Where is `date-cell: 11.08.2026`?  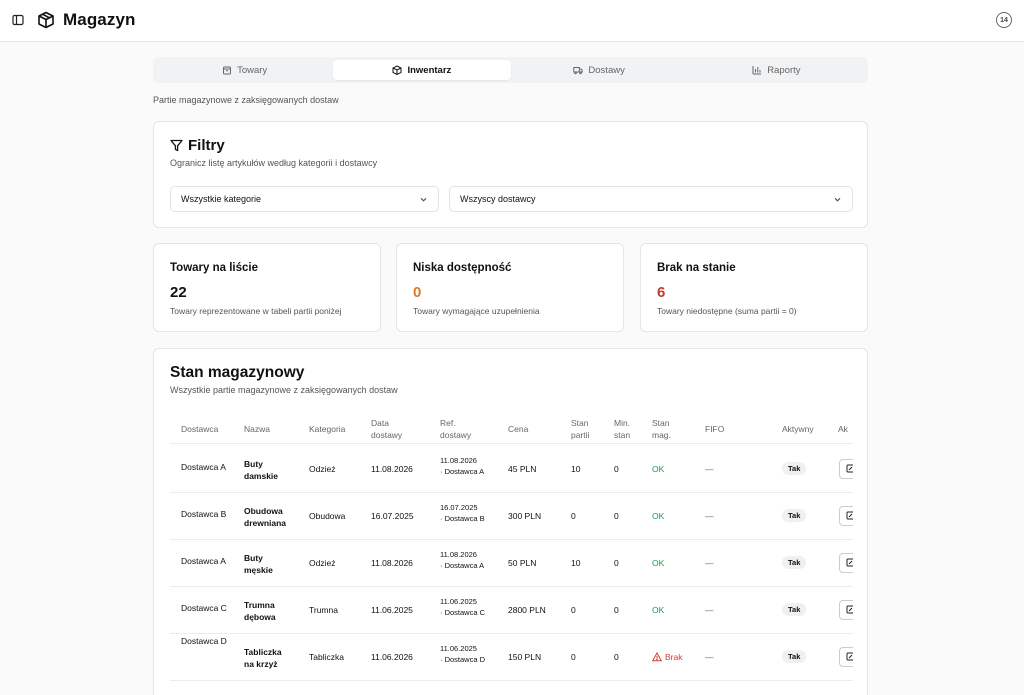 date-cell: 11.08.2026 is located at coordinates (392, 468).